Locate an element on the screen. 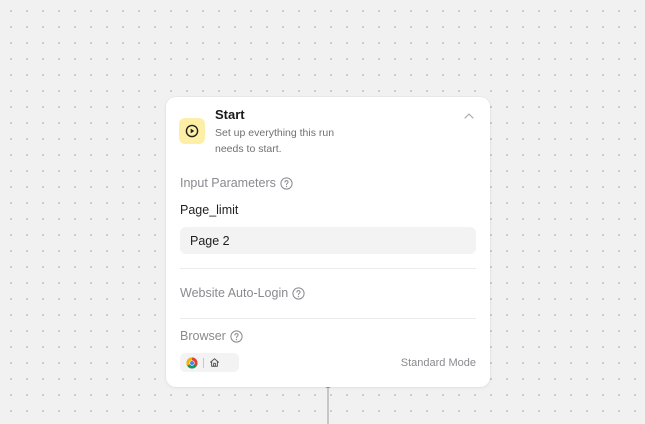 This screenshot has height=424, width=645. home-icon is located at coordinates (214, 362).